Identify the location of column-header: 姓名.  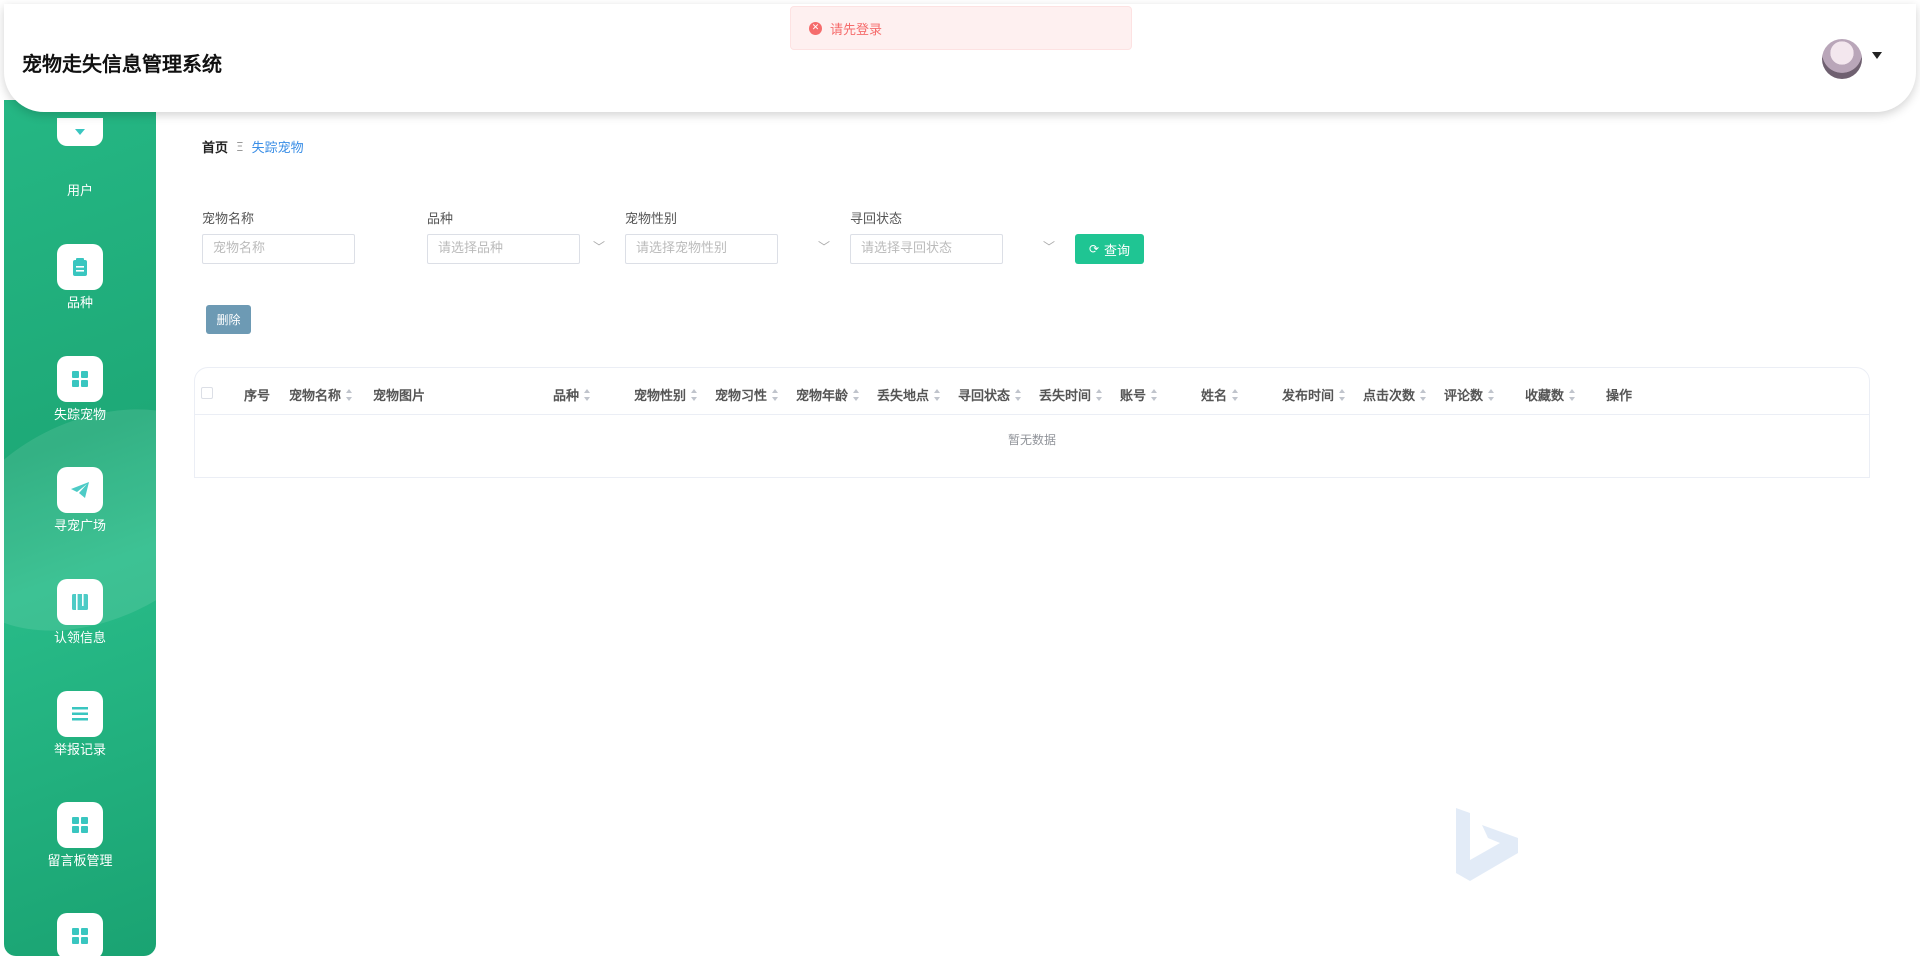
(1220, 394).